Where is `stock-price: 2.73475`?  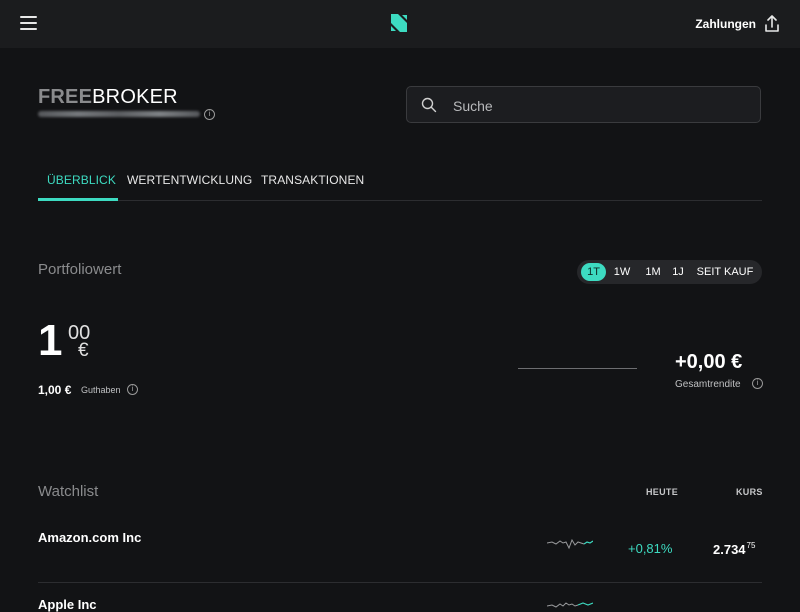
stock-price: 2.73475 is located at coordinates (734, 549).